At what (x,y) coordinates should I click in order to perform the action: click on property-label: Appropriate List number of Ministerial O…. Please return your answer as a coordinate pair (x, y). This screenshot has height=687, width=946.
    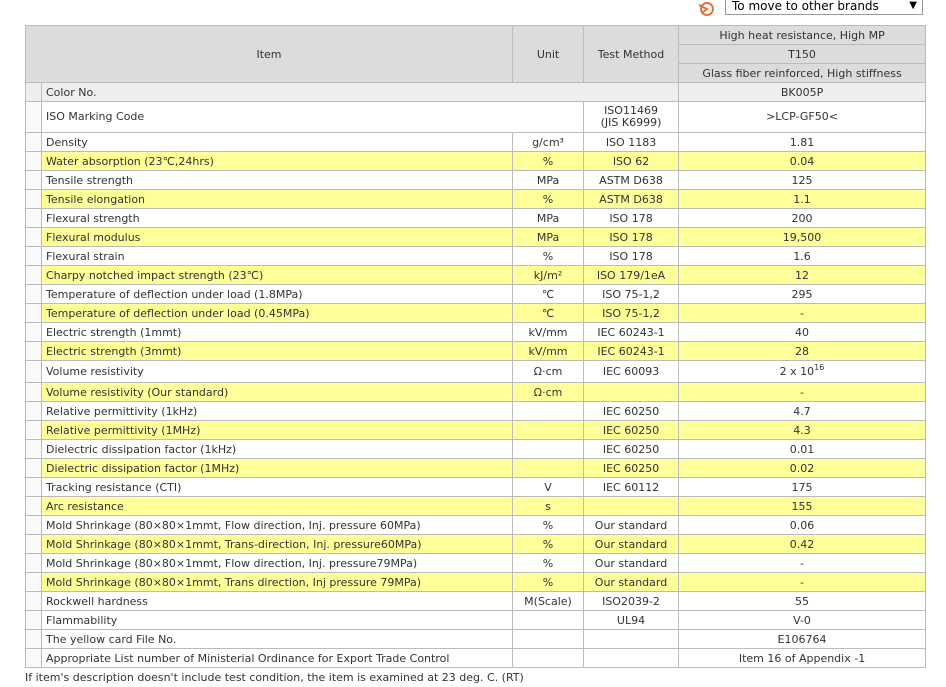
    Looking at the image, I should click on (277, 658).